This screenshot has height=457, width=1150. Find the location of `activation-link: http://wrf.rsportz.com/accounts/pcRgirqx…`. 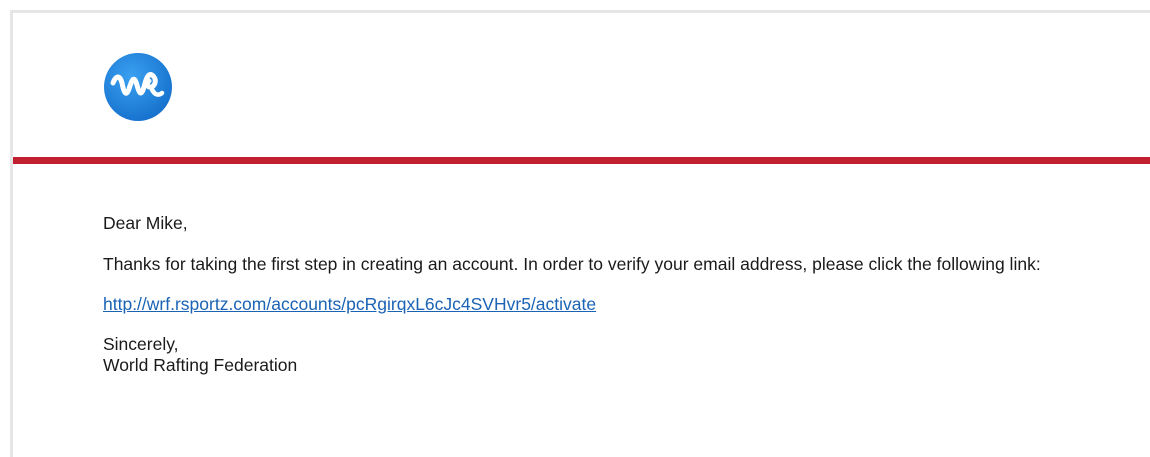

activation-link: http://wrf.rsportz.com/accounts/pcRgirqx… is located at coordinates (349, 304).